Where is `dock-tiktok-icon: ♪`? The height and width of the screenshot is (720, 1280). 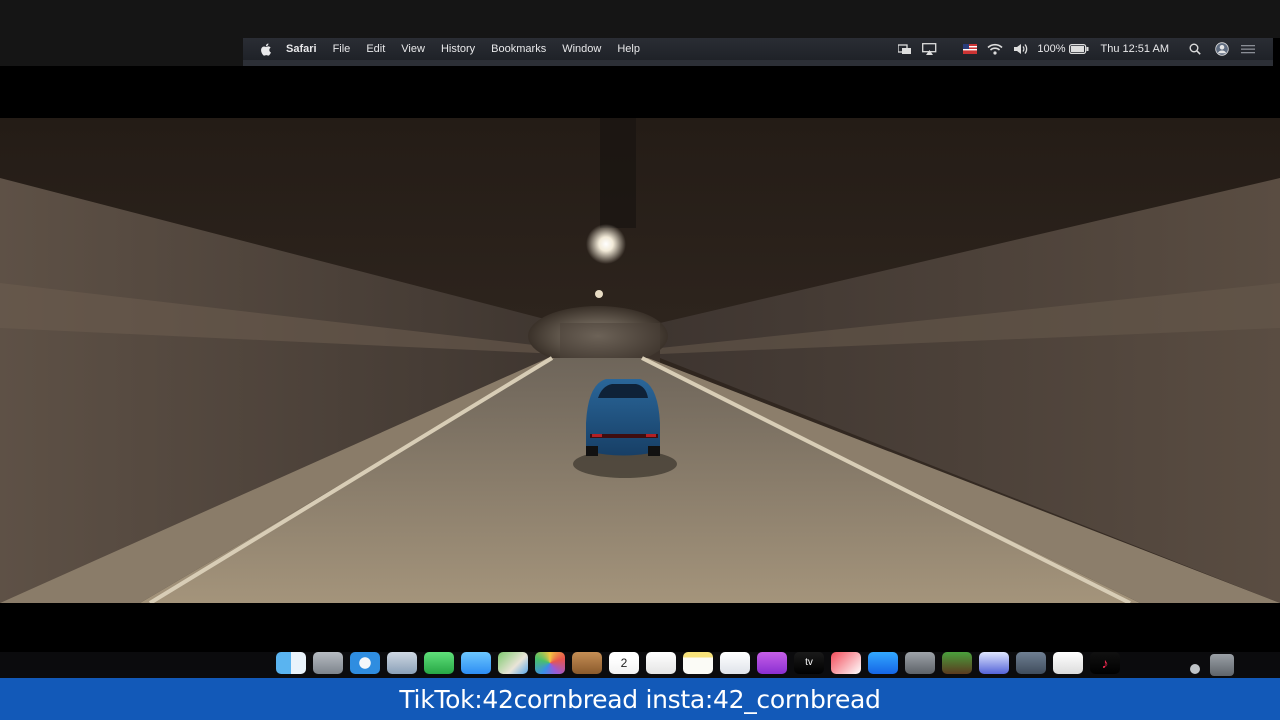
dock-tiktok-icon: ♪ is located at coordinates (1105, 663).